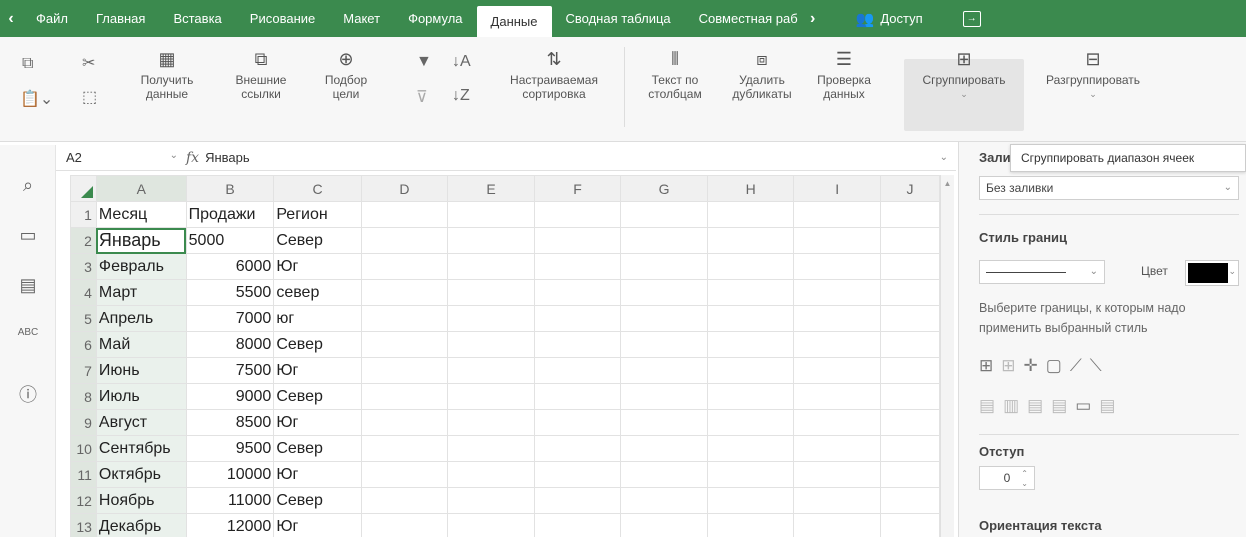  What do you see at coordinates (947, 356) in the screenshot?
I see `vertical-scrollbar: ▲` at bounding box center [947, 356].